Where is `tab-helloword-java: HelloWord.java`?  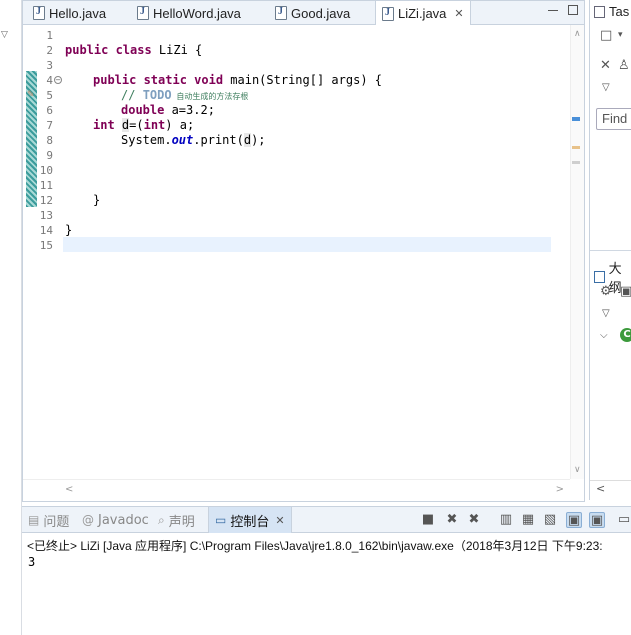
tab-helloword-java: HelloWord.java is located at coordinates (186, 13).